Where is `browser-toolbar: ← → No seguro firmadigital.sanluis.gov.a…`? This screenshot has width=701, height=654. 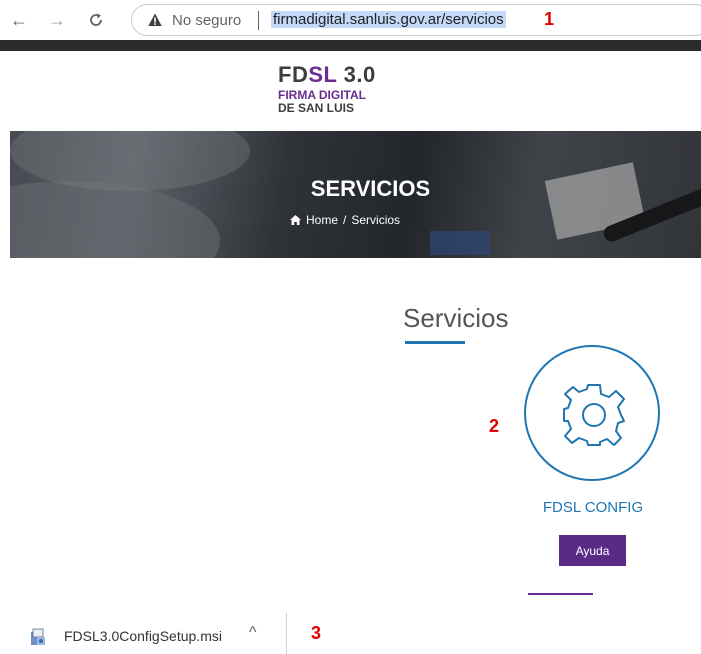 browser-toolbar: ← → No seguro firmadigital.sanluis.gov.a… is located at coordinates (350, 20).